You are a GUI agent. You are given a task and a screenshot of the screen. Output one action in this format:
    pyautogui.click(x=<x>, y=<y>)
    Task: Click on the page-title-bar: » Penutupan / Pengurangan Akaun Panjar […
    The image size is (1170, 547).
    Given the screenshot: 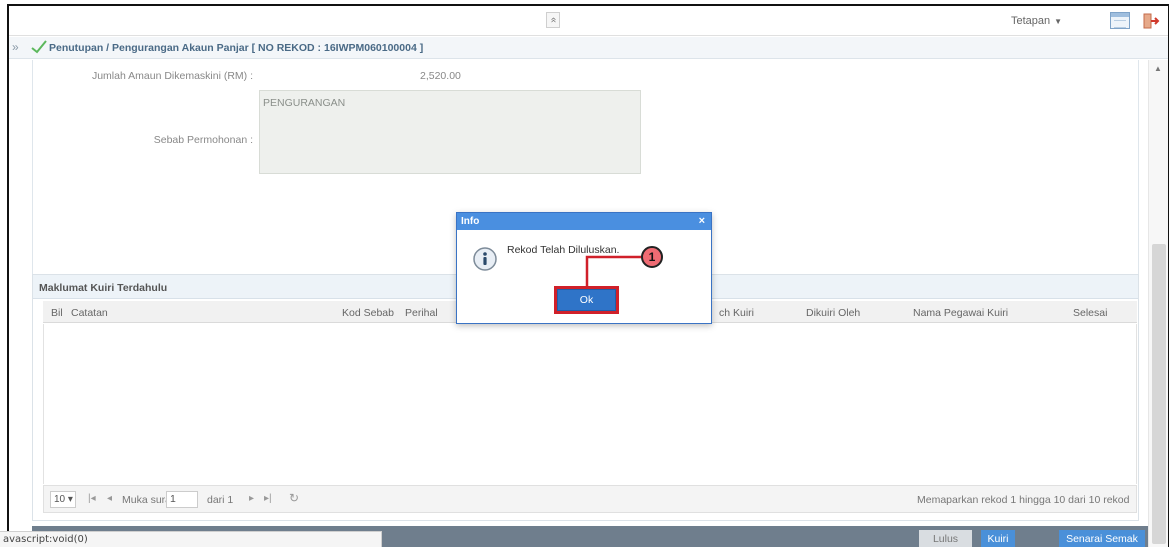 What is the action you would take?
    pyautogui.click(x=588, y=48)
    